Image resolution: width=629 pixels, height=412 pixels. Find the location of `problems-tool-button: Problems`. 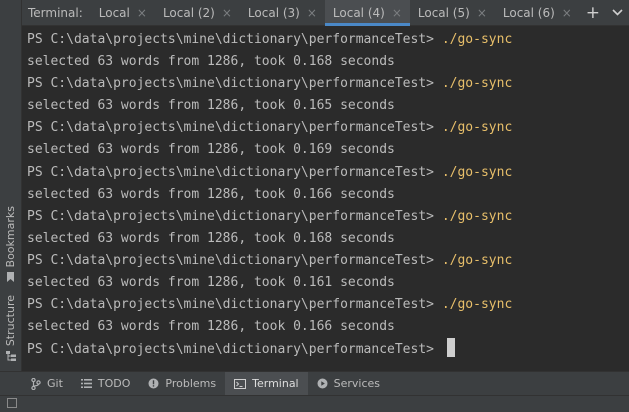

problems-tool-button: Problems is located at coordinates (182, 384).